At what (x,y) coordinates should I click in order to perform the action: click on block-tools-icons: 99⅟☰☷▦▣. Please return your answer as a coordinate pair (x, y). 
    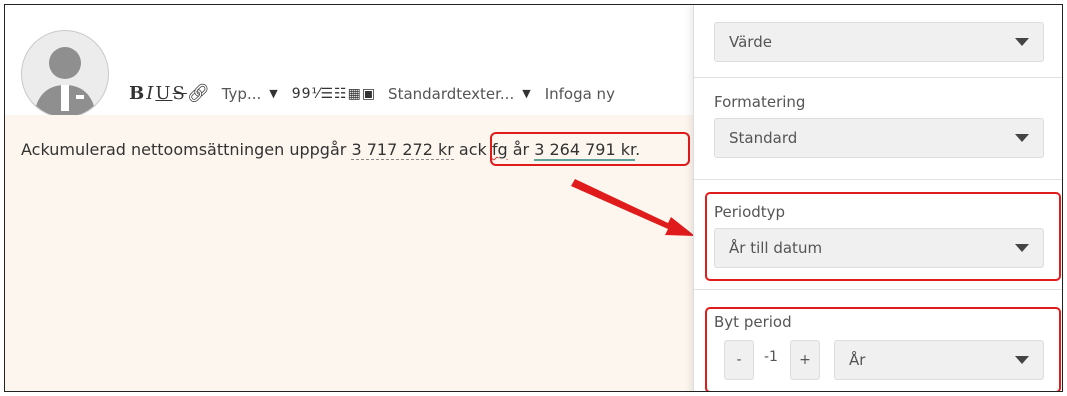
    Looking at the image, I should click on (334, 94).